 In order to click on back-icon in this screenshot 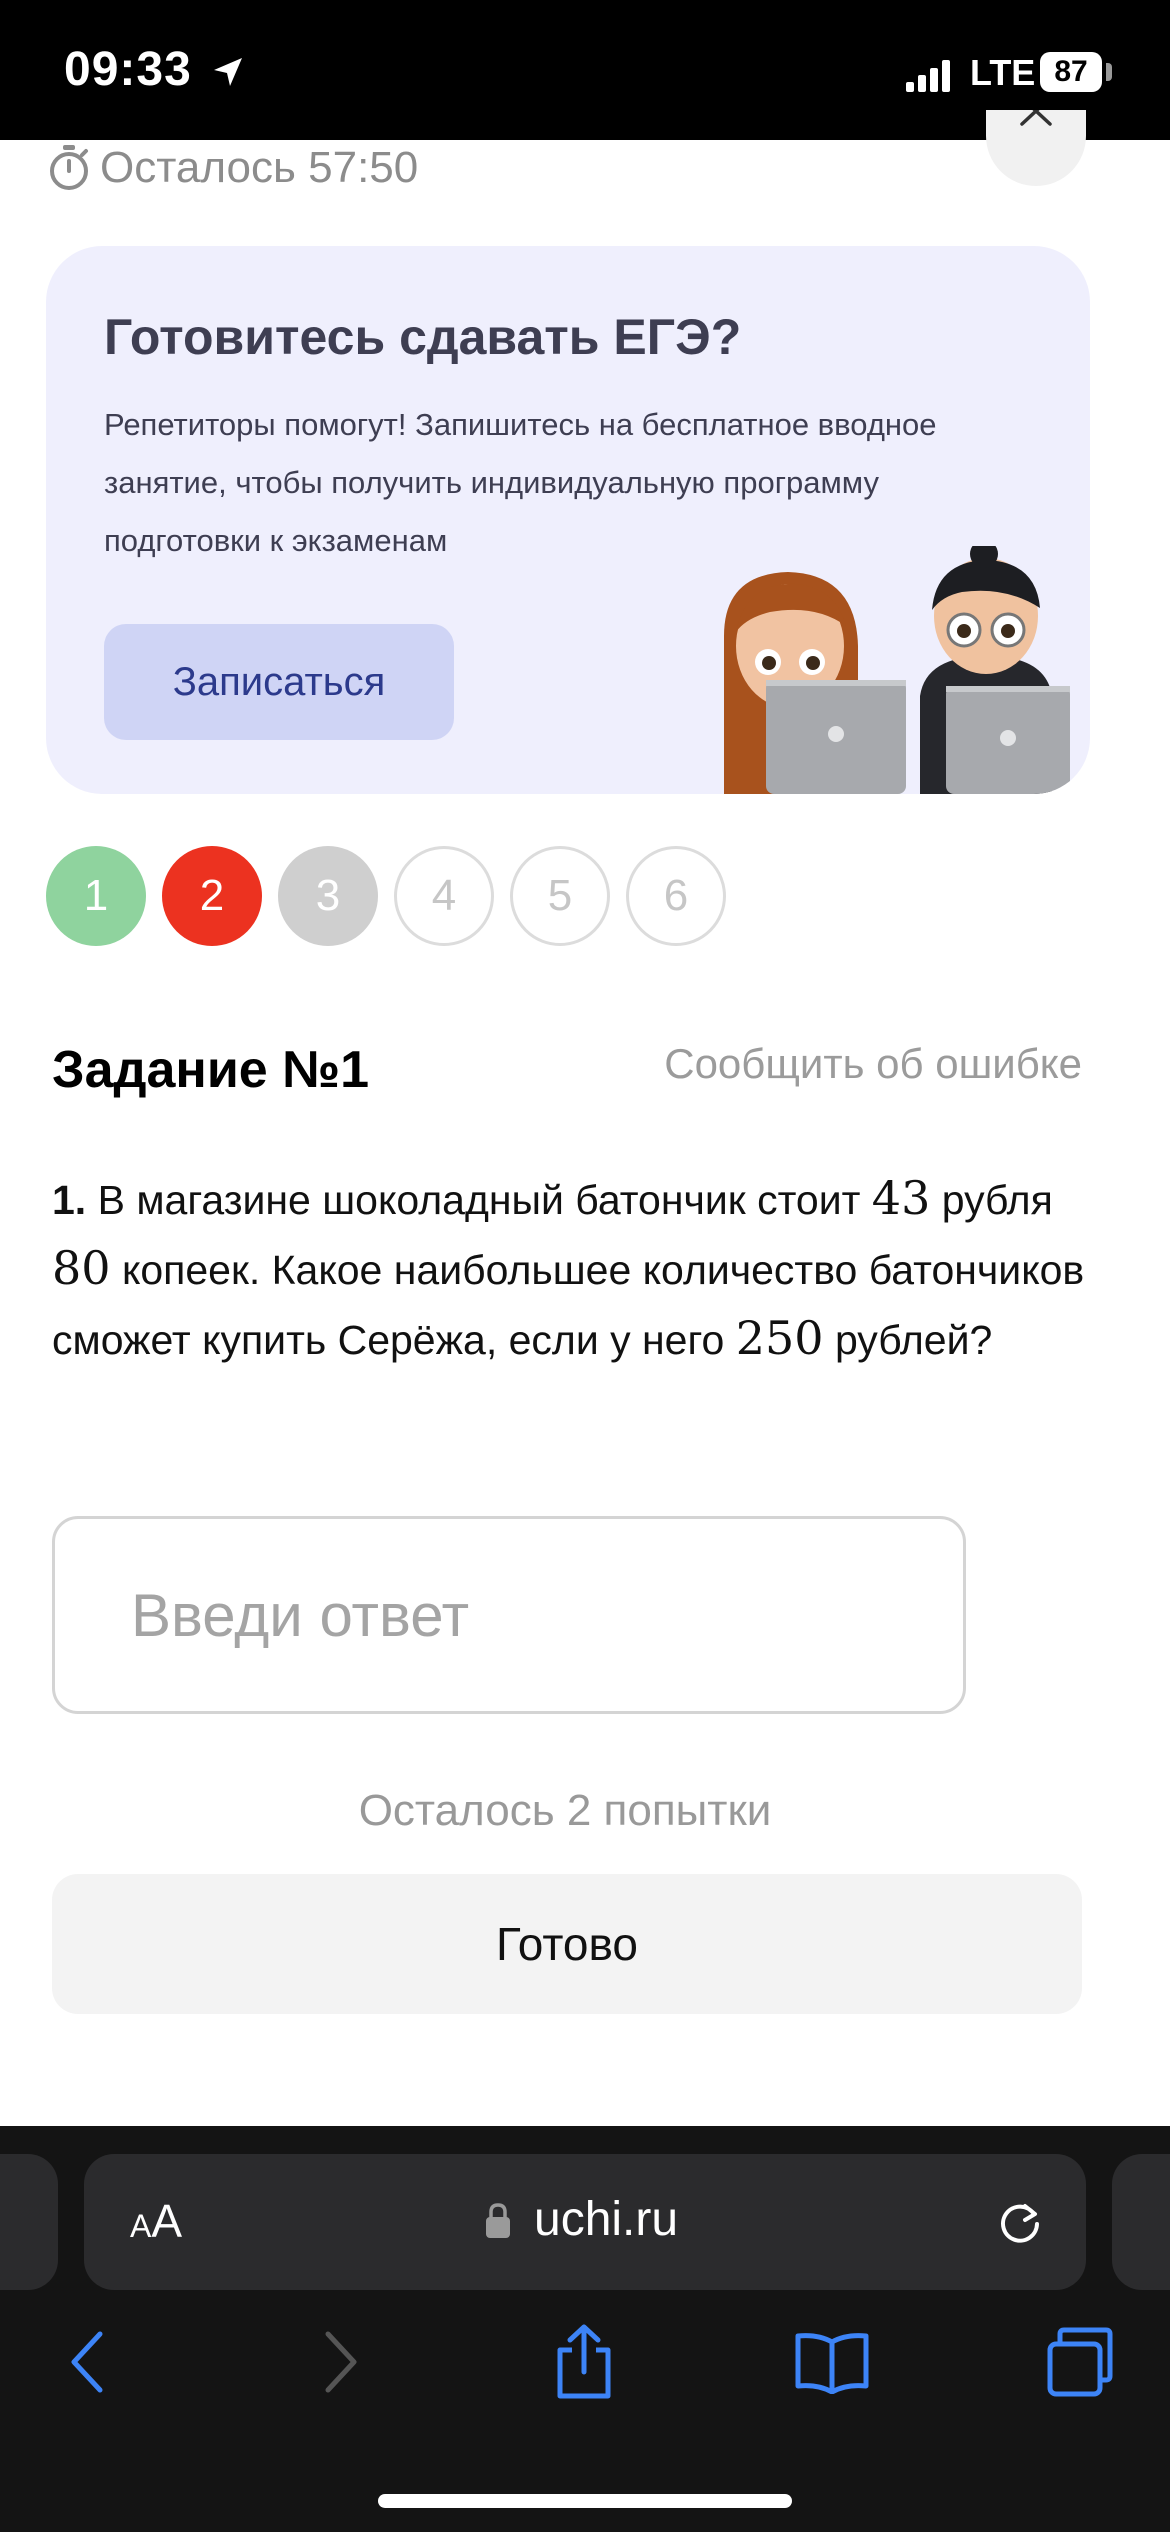, I will do `click(87, 2362)`.